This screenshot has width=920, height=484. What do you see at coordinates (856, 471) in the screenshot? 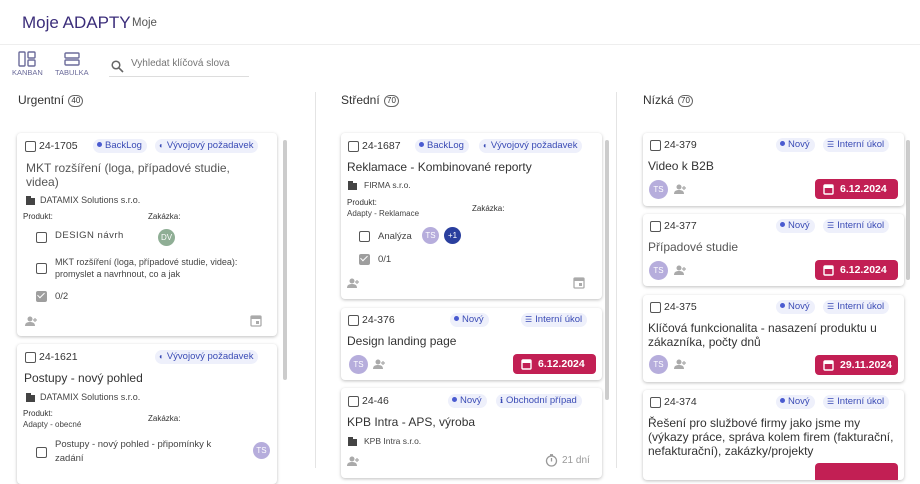
I see `due-date-badge` at bounding box center [856, 471].